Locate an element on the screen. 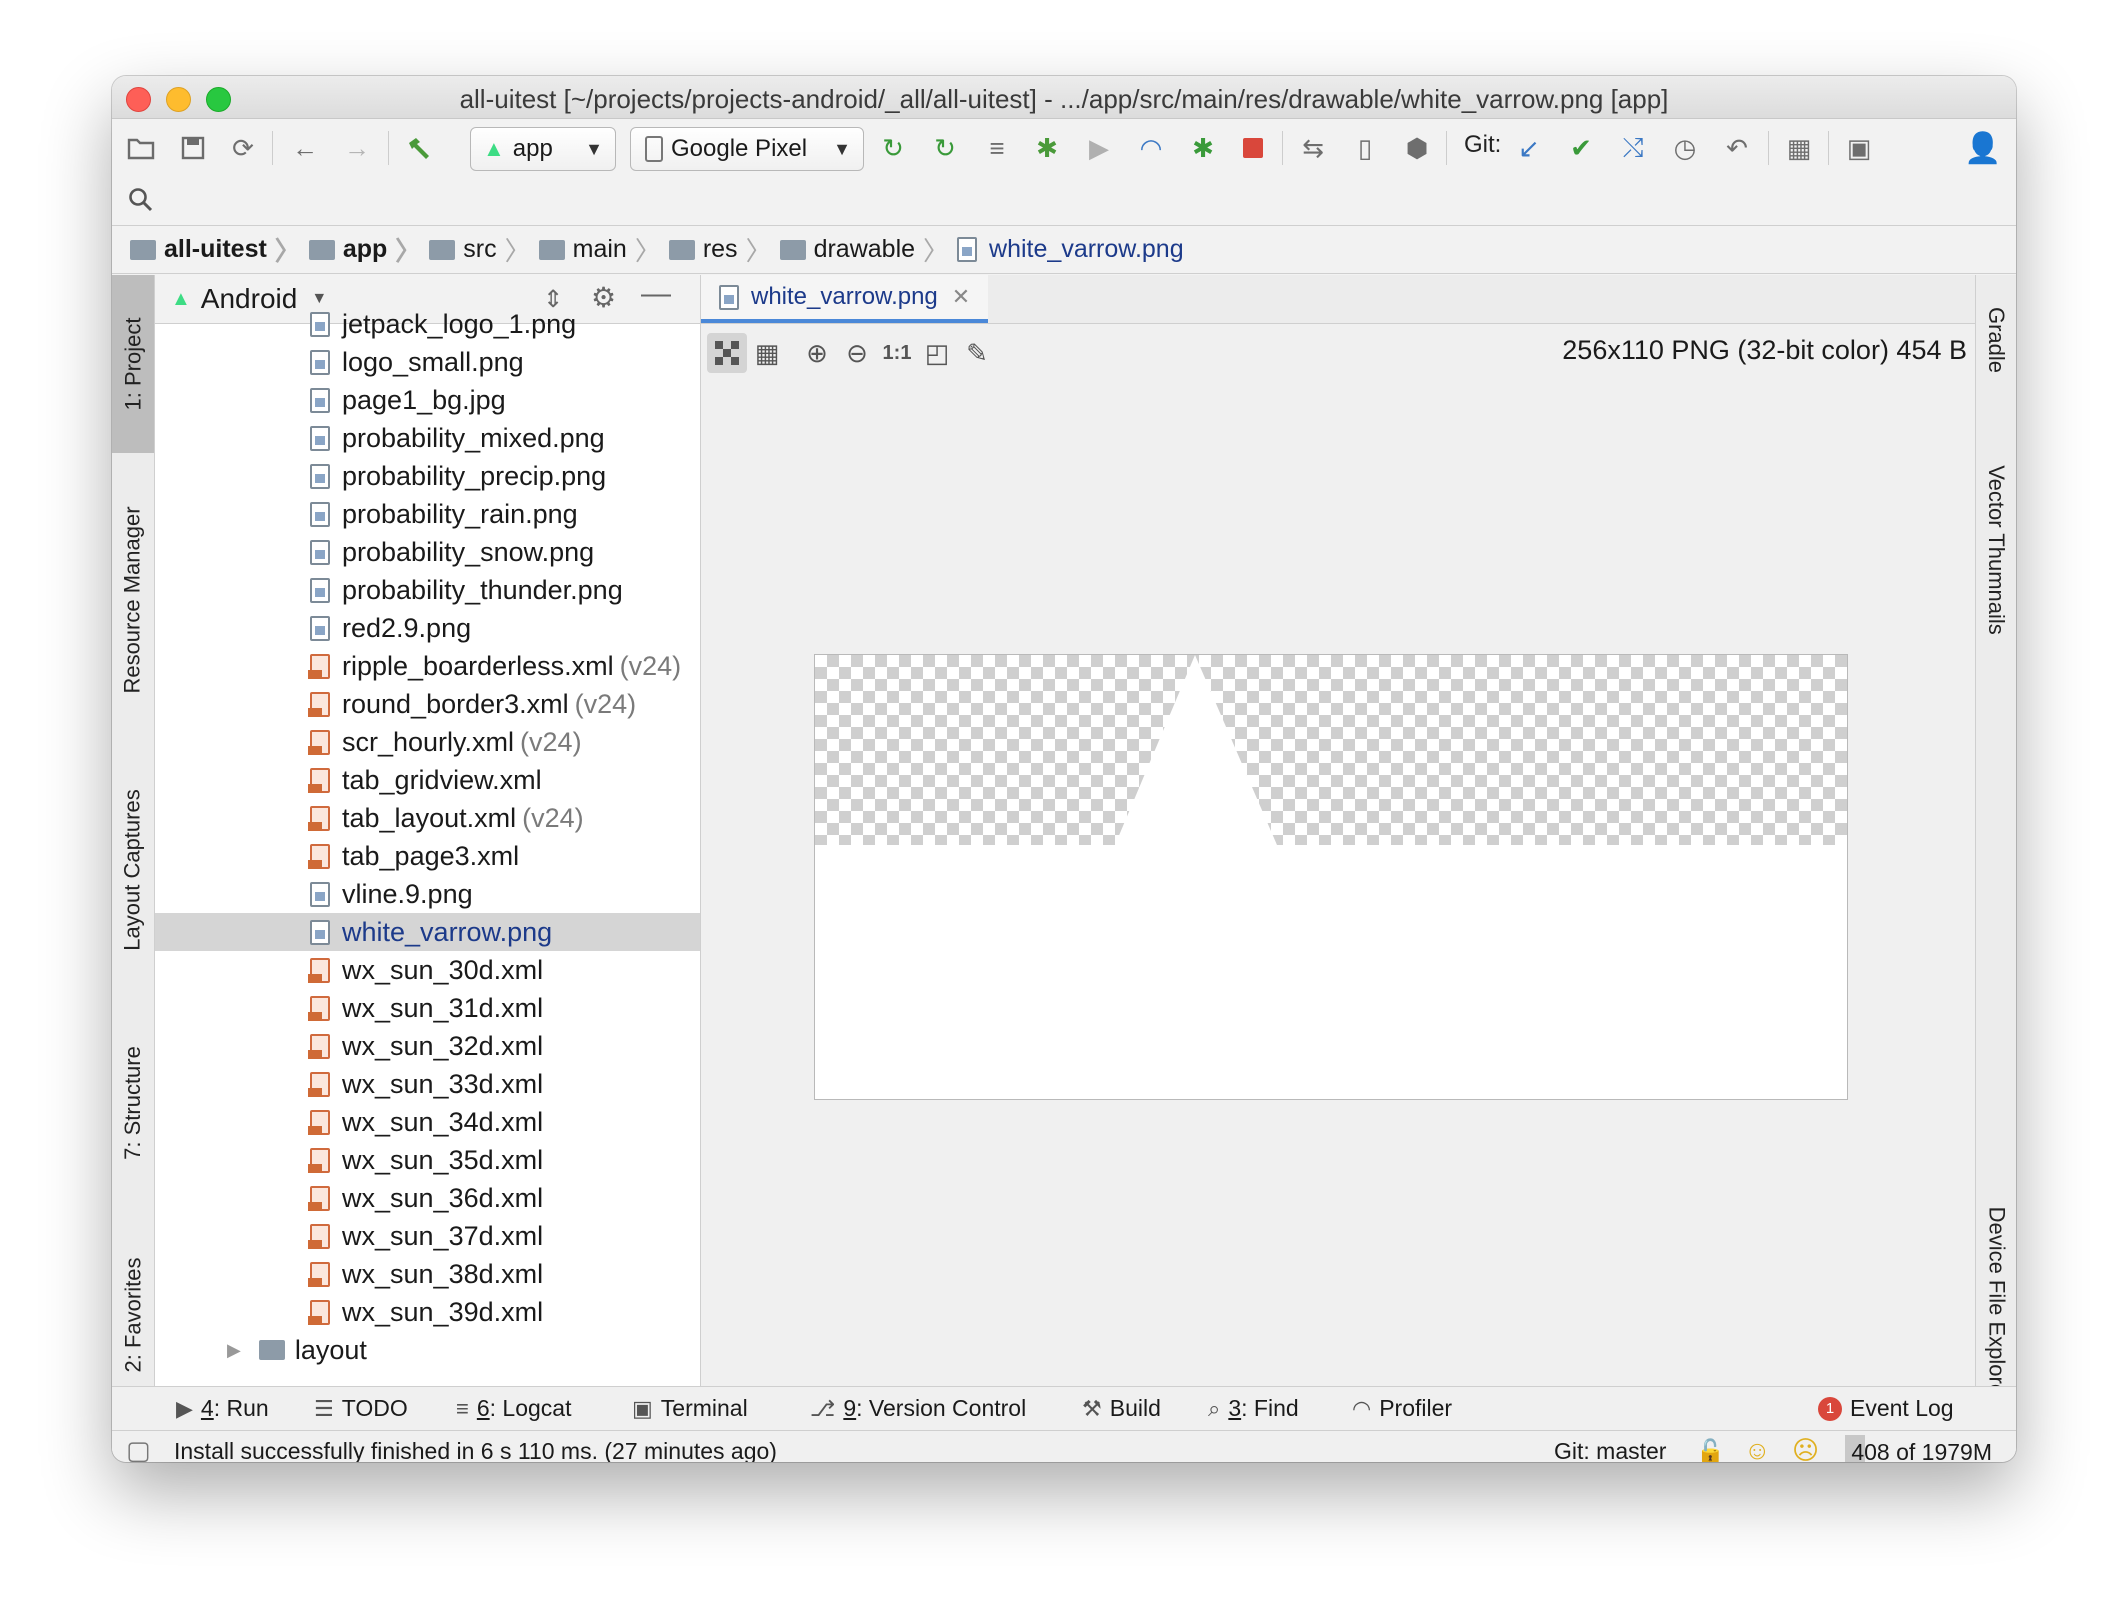 Image resolution: width=2124 pixels, height=1610 pixels. open-folder-icon is located at coordinates (141, 148).